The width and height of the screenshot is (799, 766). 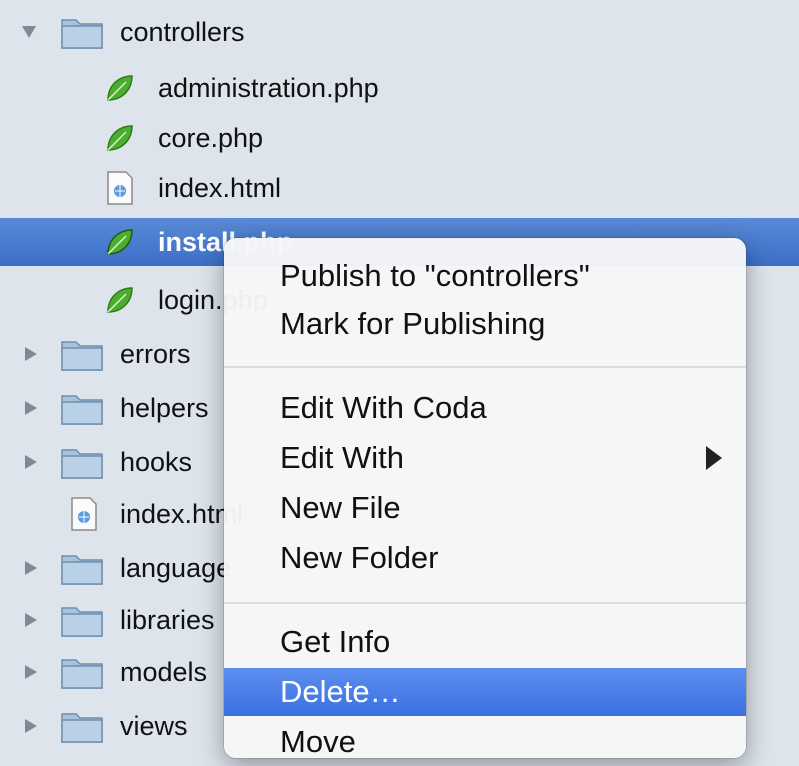 I want to click on disclosure-expanded-icon, so click(x=29, y=32).